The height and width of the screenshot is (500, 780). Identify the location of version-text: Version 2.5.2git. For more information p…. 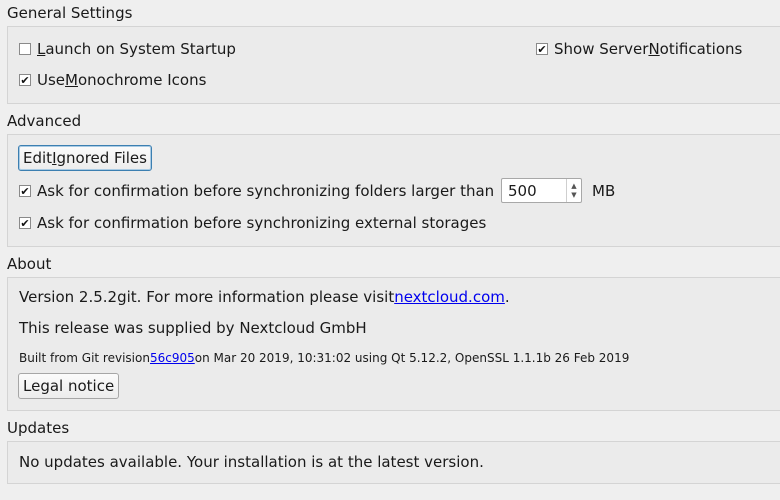
(264, 297).